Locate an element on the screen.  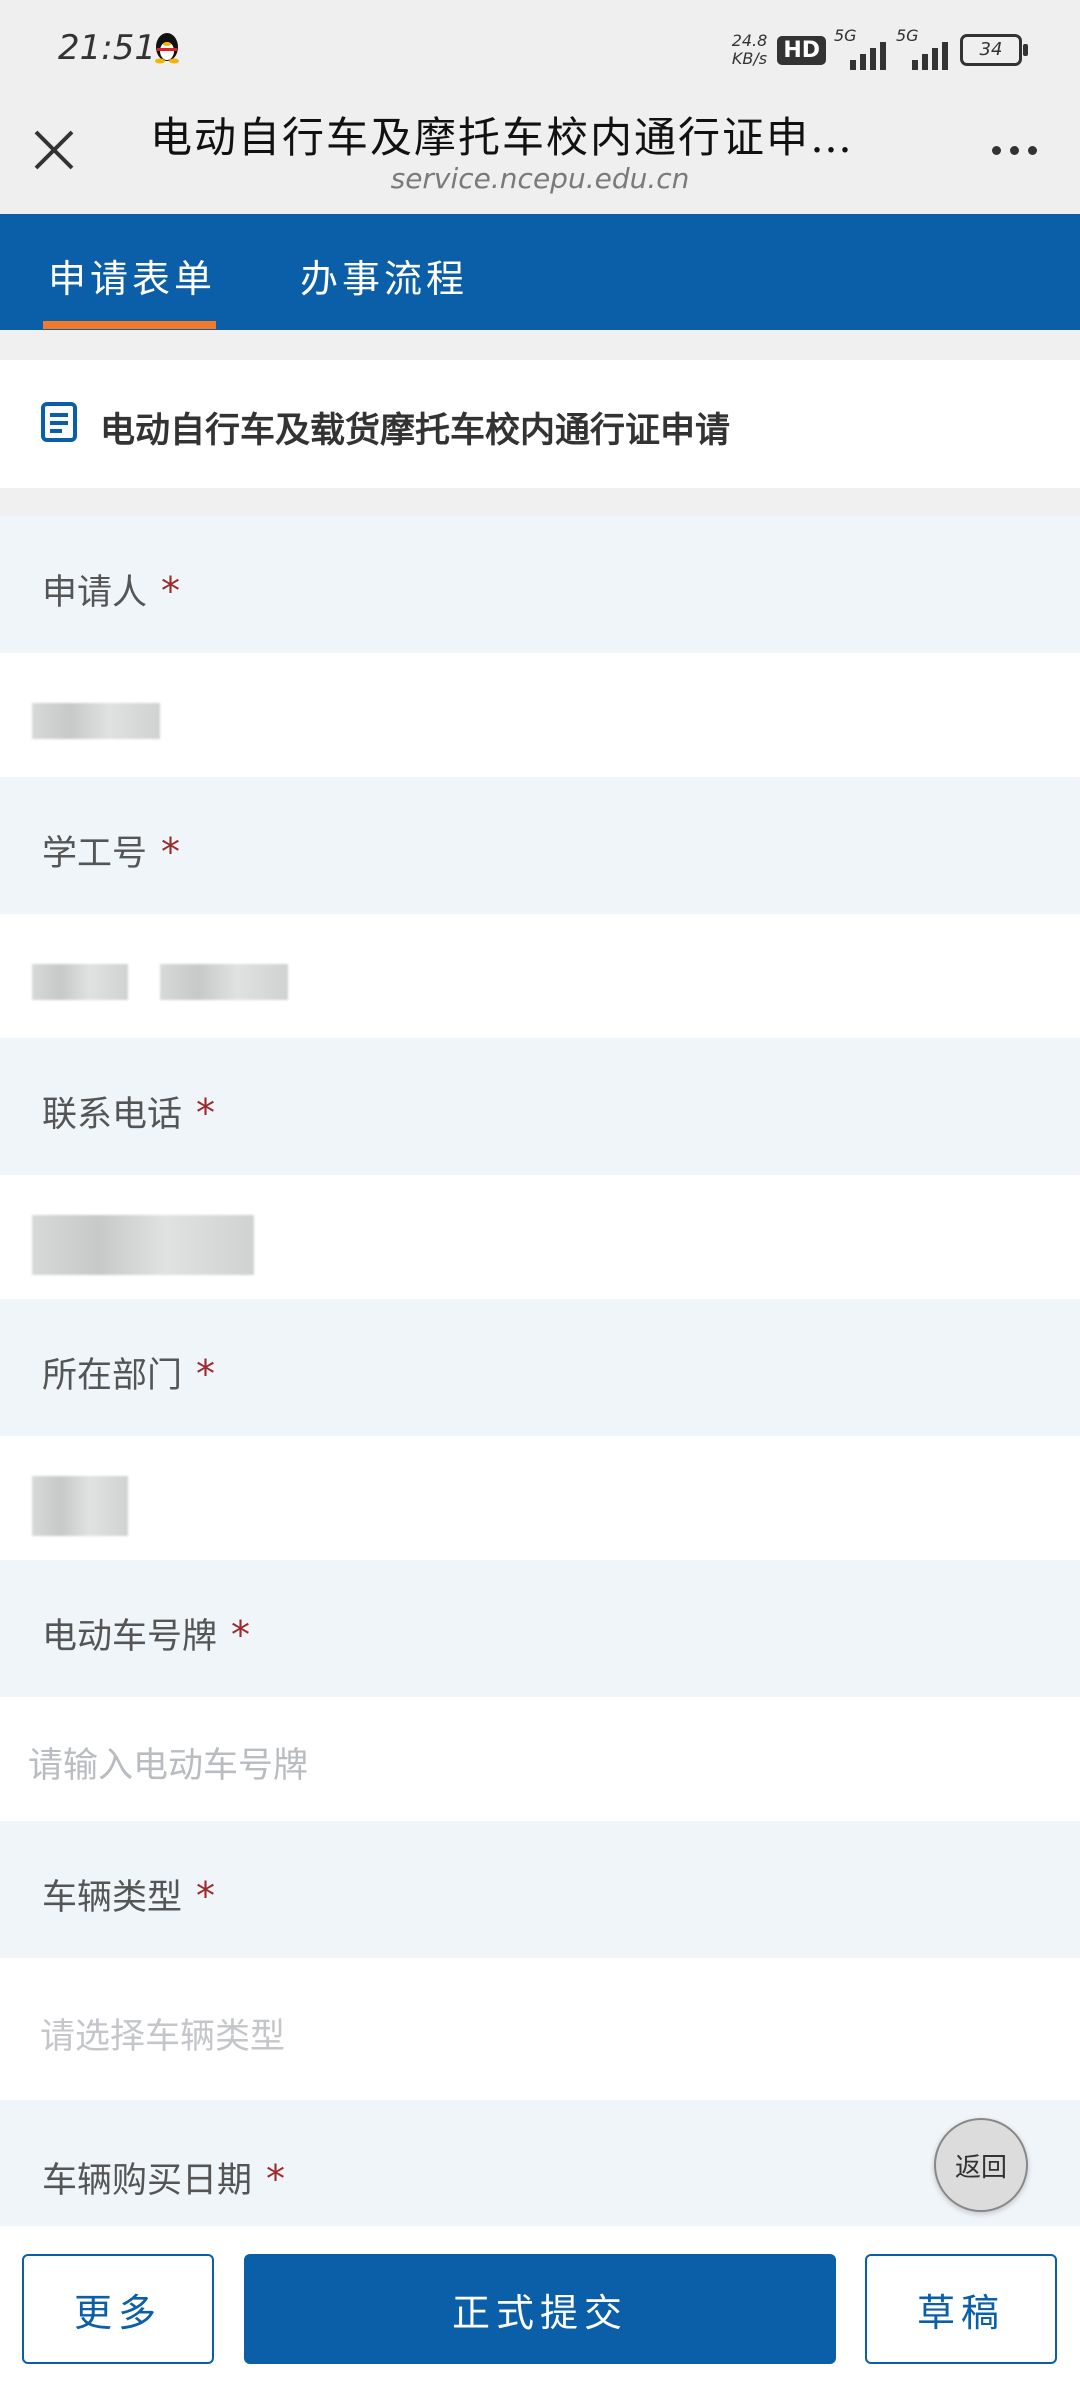
tab-bar: 申请表单 办事流程 is located at coordinates (540, 272).